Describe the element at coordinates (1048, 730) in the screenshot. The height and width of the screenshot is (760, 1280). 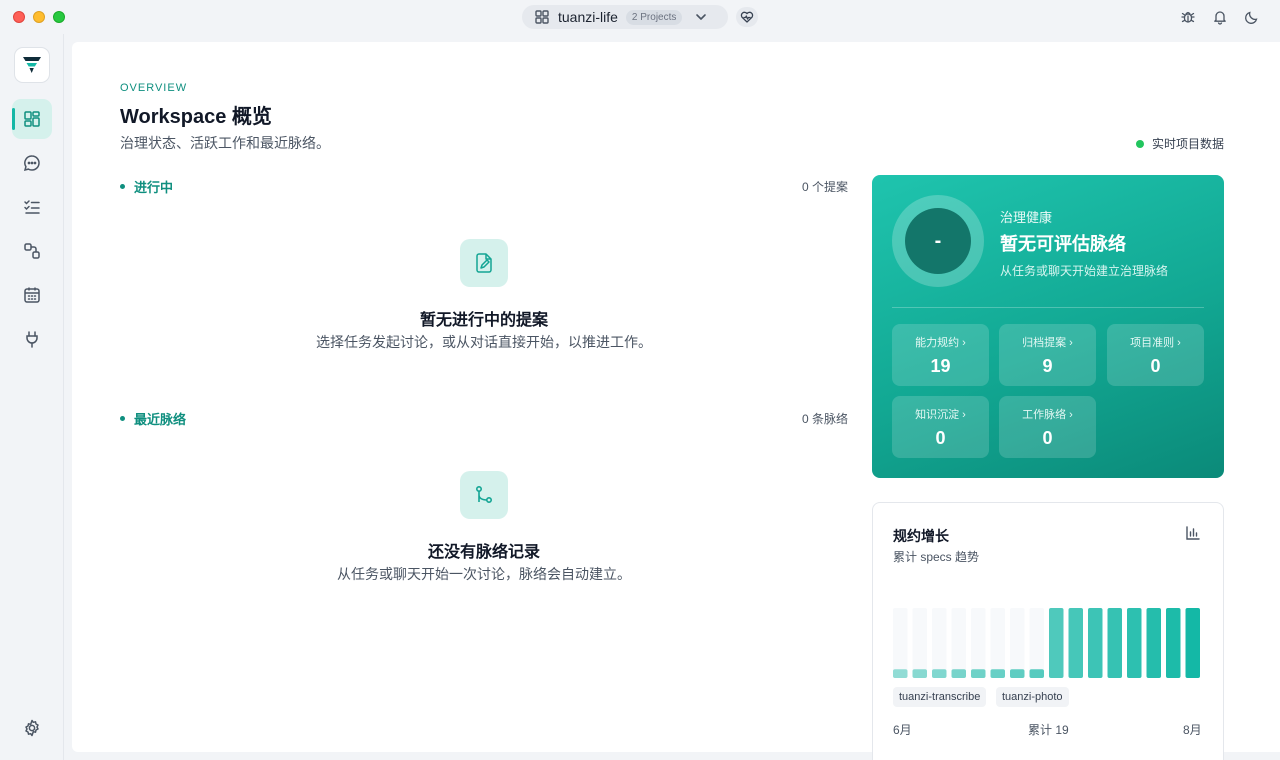
I see `total-label: 累计 19` at that location.